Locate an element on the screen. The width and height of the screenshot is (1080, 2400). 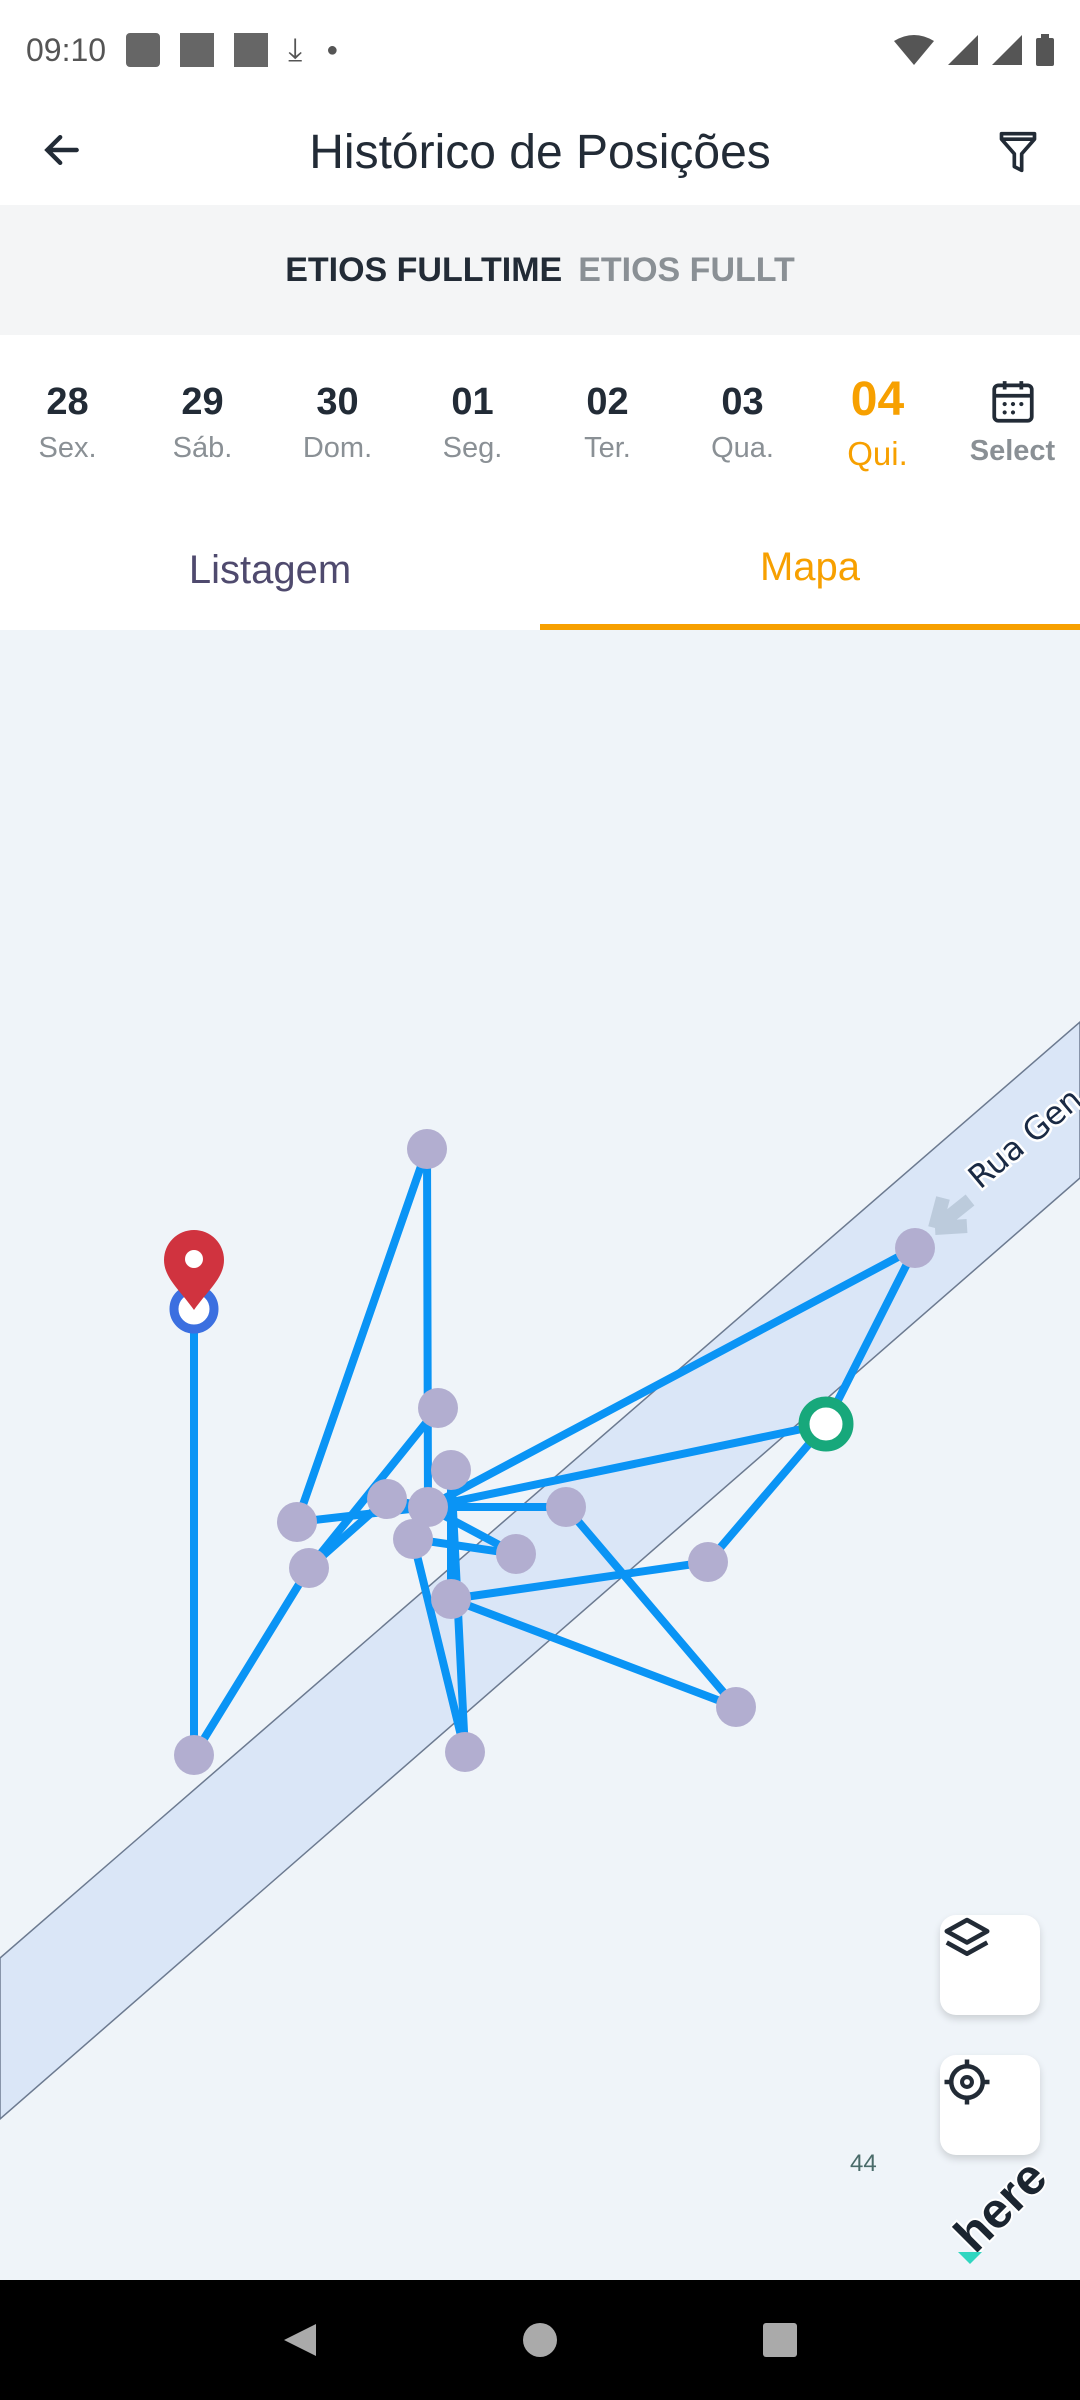
layers-button is located at coordinates (990, 1965).